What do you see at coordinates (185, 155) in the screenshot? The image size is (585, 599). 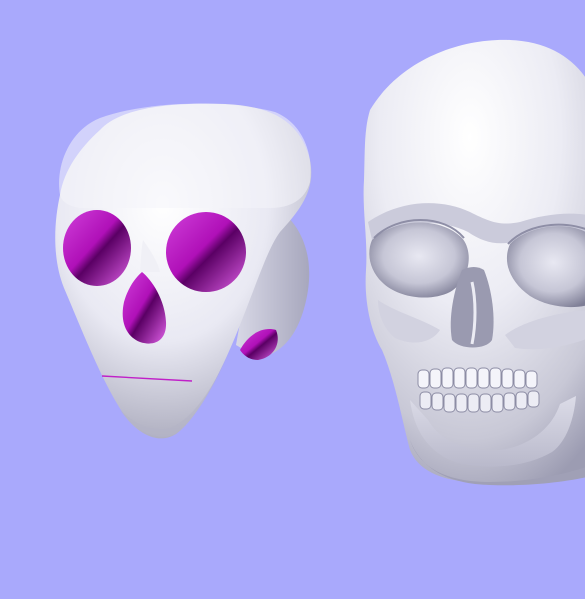 I see `simplified-skull-cranium` at bounding box center [185, 155].